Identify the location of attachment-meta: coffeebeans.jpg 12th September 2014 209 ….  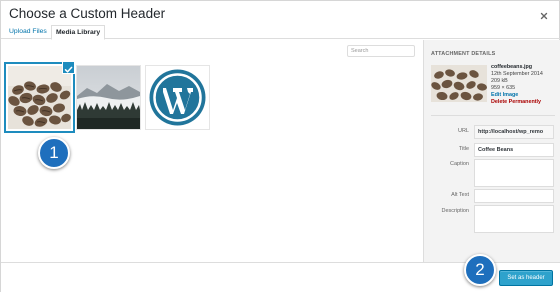
(517, 85).